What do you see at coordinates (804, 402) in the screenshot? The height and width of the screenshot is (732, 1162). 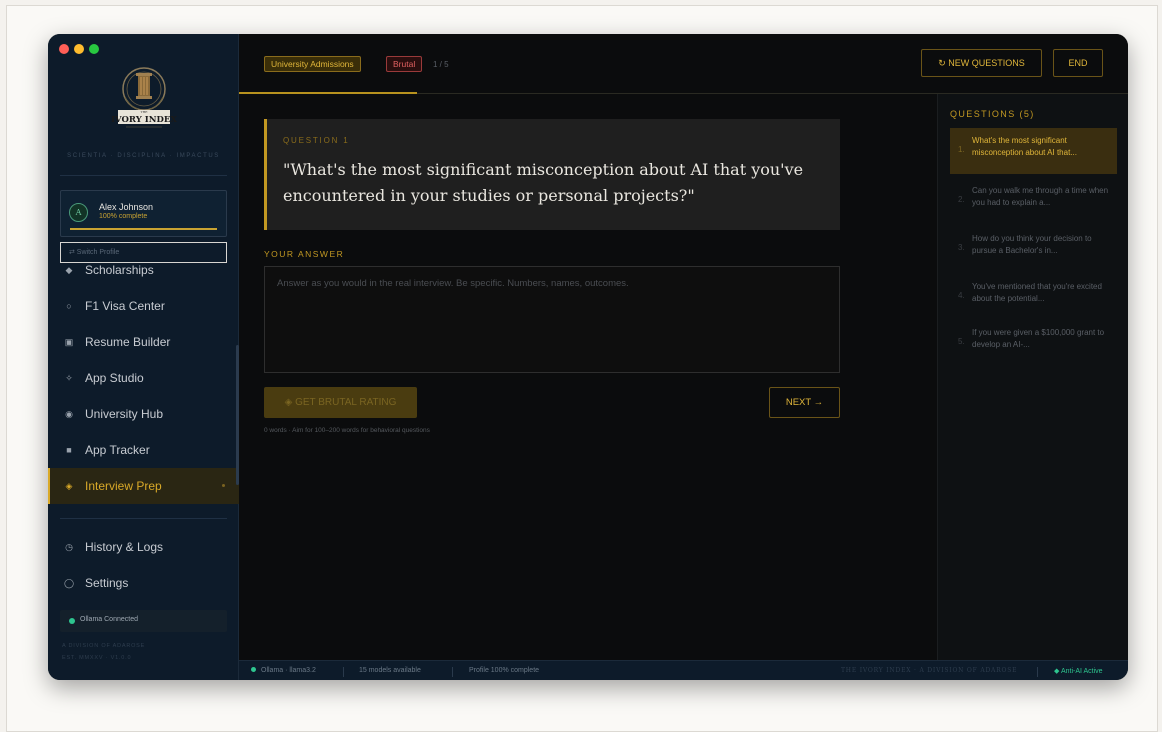 I see `next-button: NEXT →` at bounding box center [804, 402].